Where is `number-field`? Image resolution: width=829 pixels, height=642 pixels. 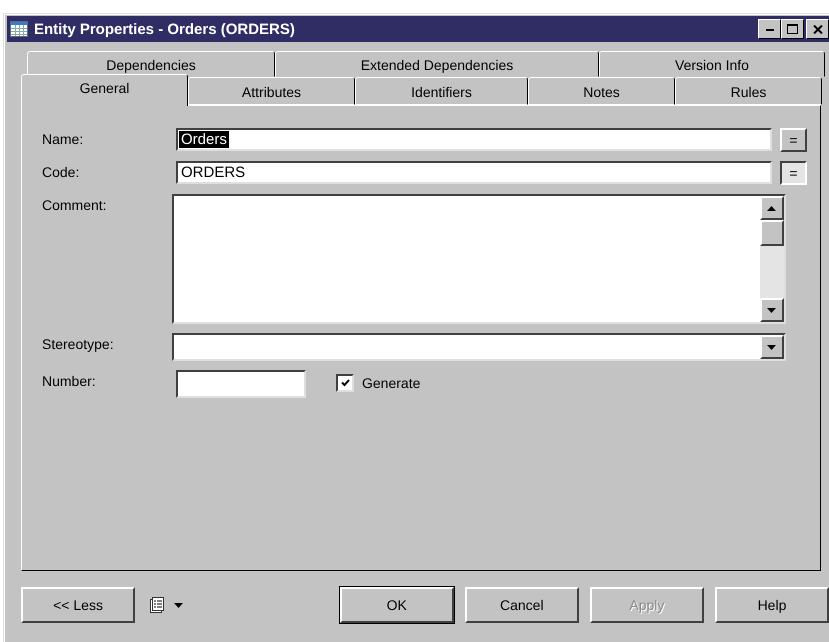
number-field is located at coordinates (241, 384).